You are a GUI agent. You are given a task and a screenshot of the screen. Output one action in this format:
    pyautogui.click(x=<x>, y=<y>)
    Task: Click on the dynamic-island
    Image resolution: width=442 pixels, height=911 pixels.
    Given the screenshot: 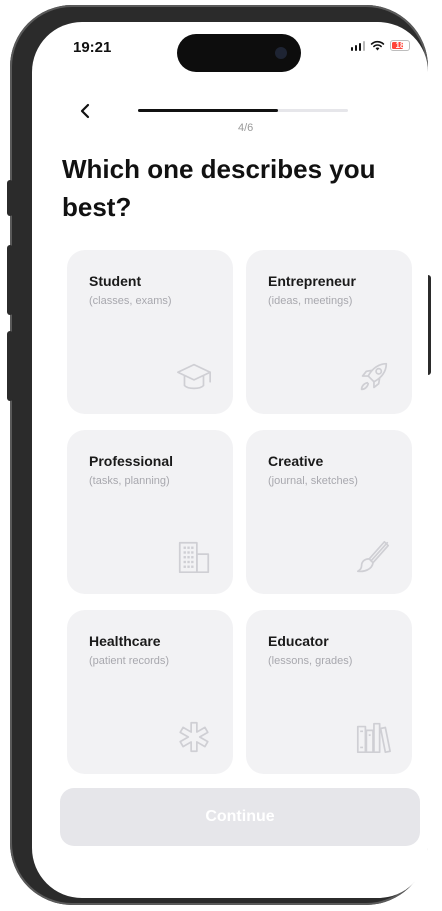 What is the action you would take?
    pyautogui.click(x=239, y=53)
    